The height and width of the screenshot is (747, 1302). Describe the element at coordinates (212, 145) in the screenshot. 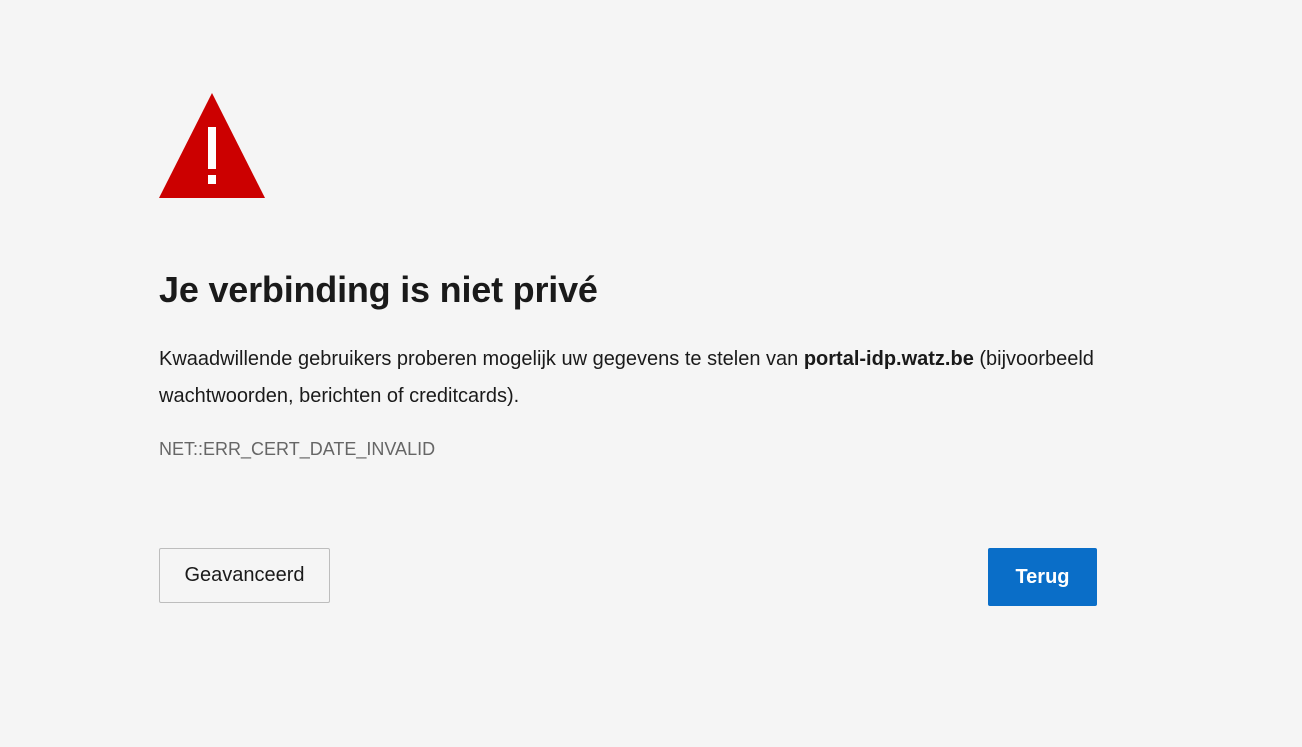

I see `warning-triangle-icon` at that location.